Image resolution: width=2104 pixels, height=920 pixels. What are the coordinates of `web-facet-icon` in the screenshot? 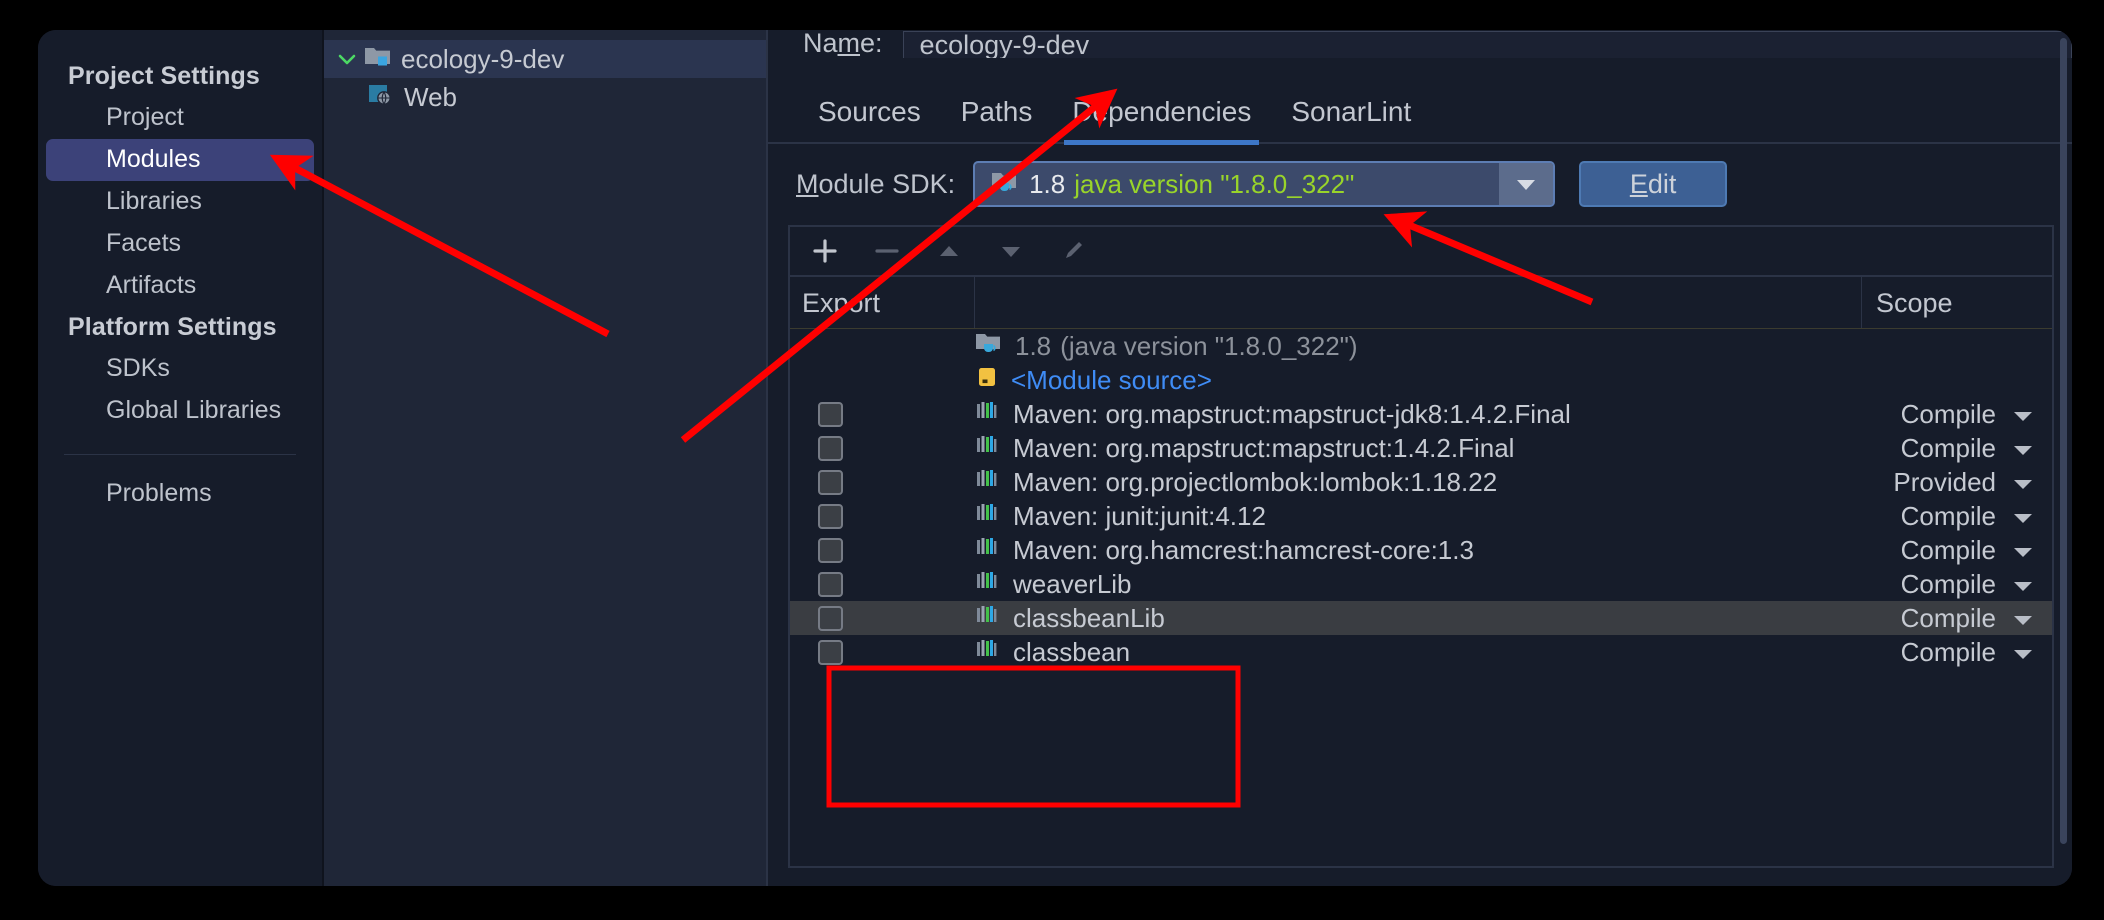 It's located at (381, 97).